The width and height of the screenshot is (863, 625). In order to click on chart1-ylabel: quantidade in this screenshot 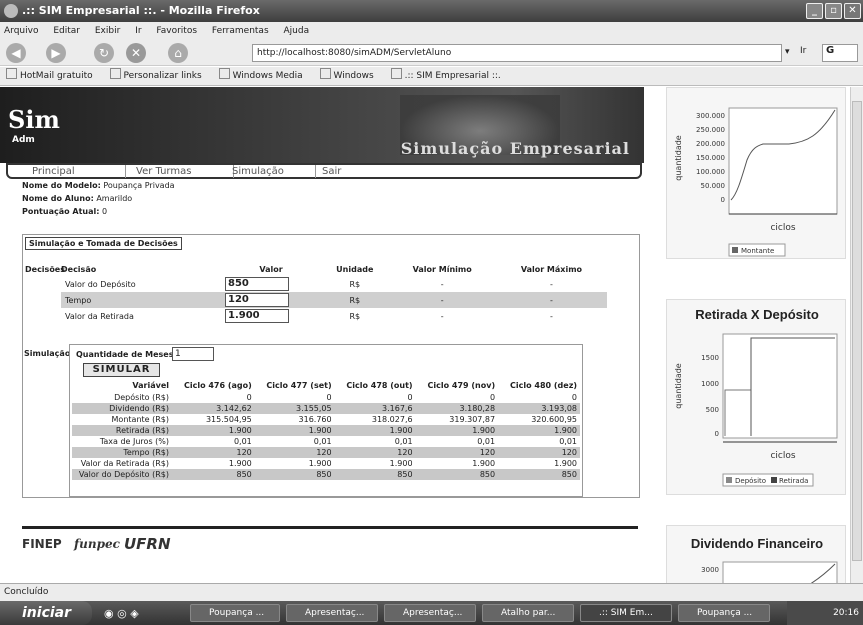, I will do `click(678, 158)`.